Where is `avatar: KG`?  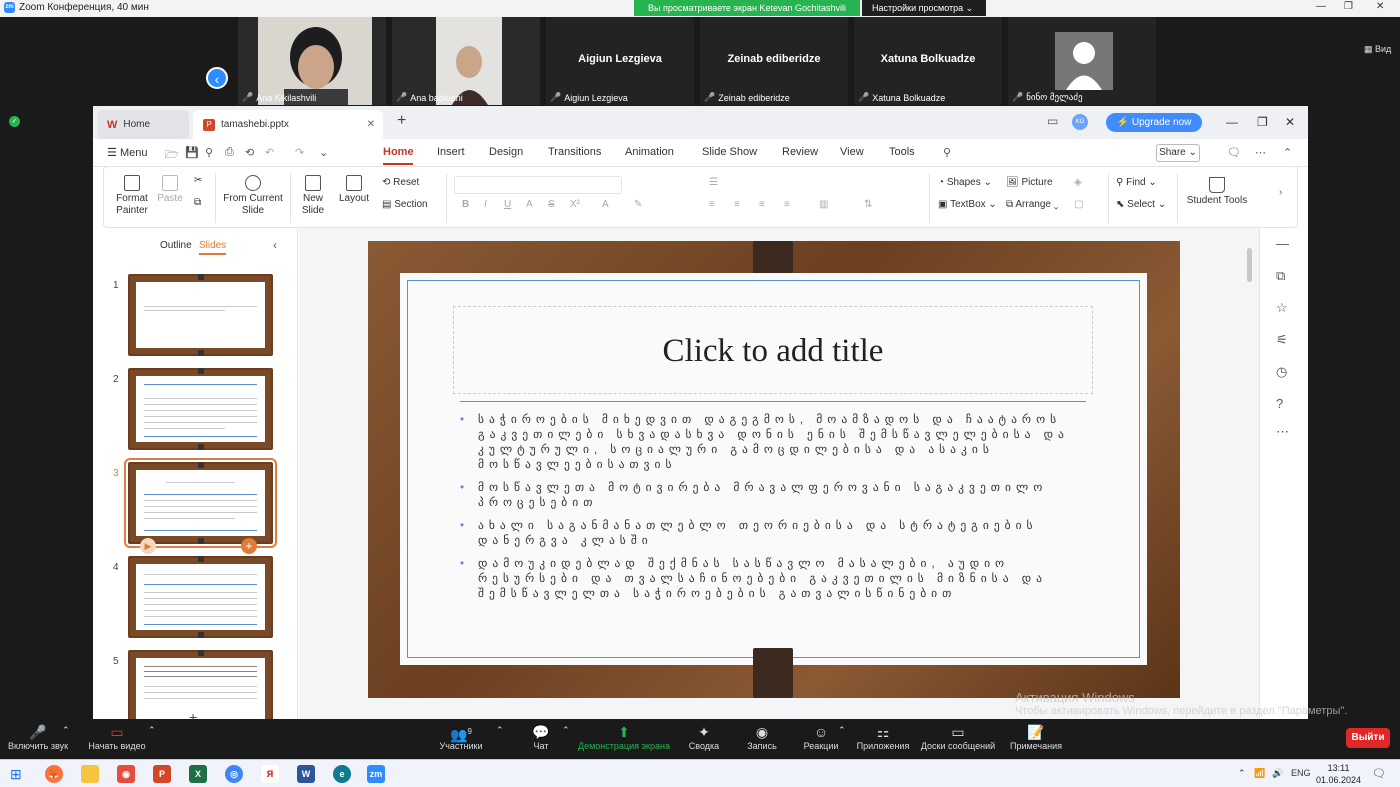 avatar: KG is located at coordinates (1080, 122).